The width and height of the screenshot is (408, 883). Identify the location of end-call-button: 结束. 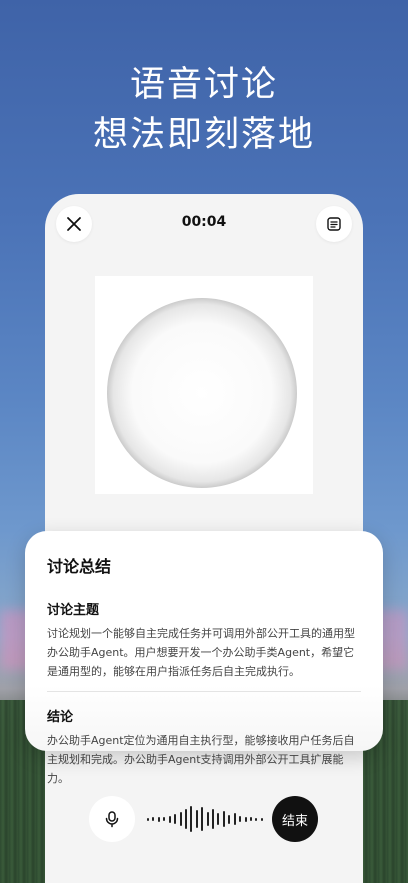
(295, 819).